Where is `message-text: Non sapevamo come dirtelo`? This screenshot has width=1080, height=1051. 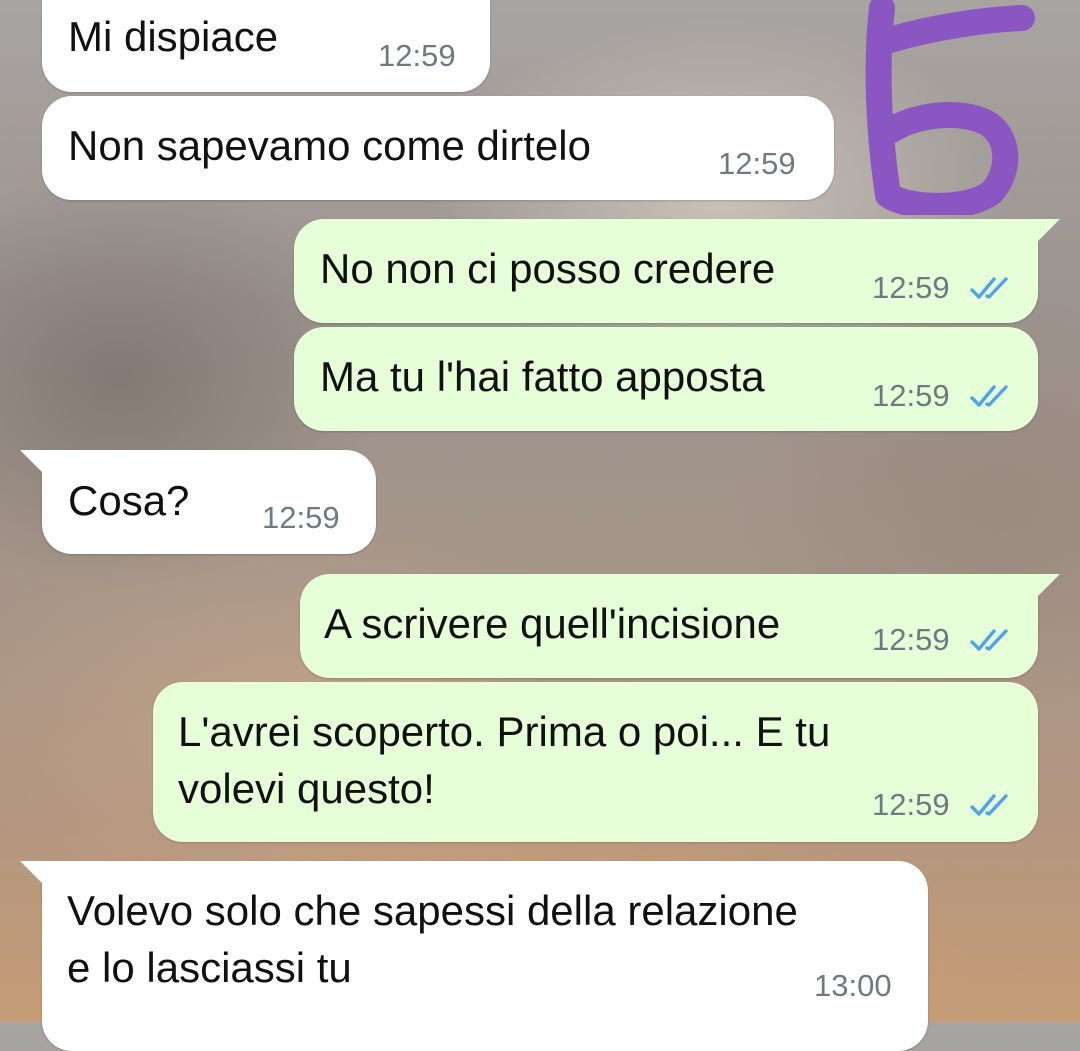
message-text: Non sapevamo come dirtelo is located at coordinates (329, 145).